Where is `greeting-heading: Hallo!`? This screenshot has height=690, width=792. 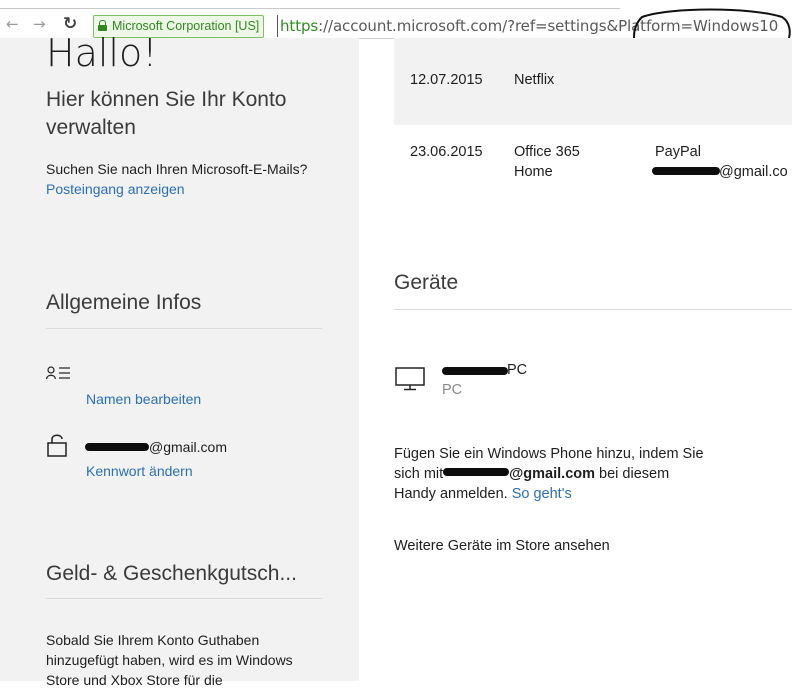
greeting-heading: Hallo! is located at coordinates (102, 53).